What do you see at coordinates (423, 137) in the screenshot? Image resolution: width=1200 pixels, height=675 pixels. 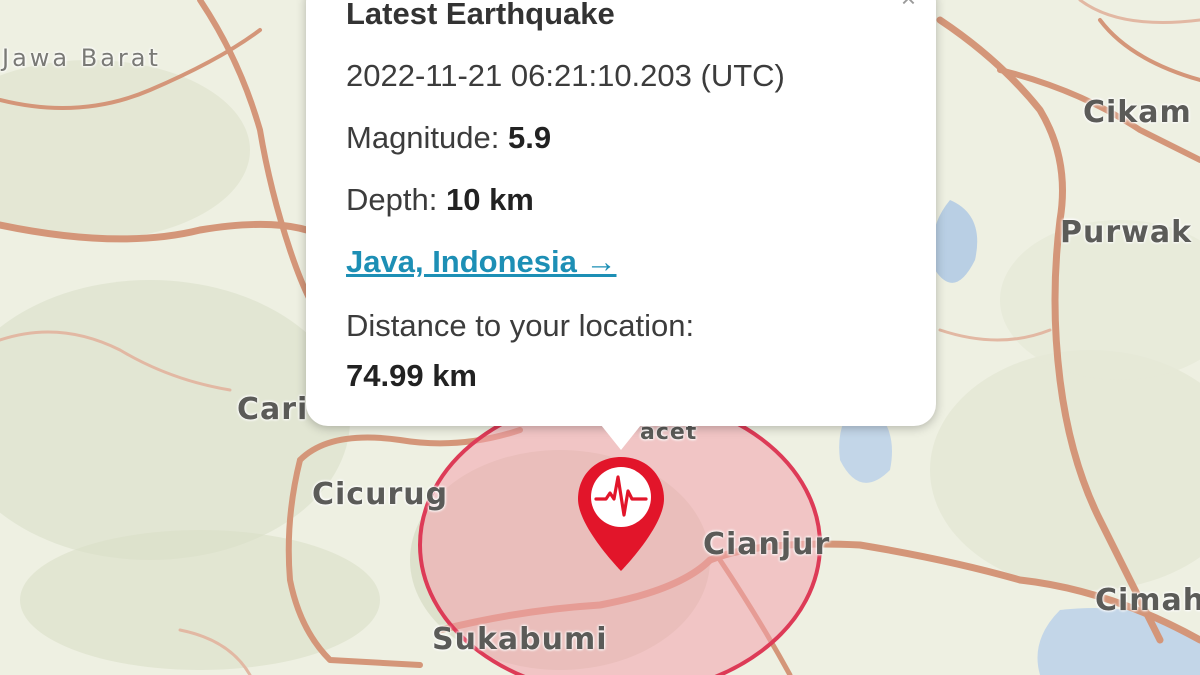 I see `magnitude-label: Magnitude:` at bounding box center [423, 137].